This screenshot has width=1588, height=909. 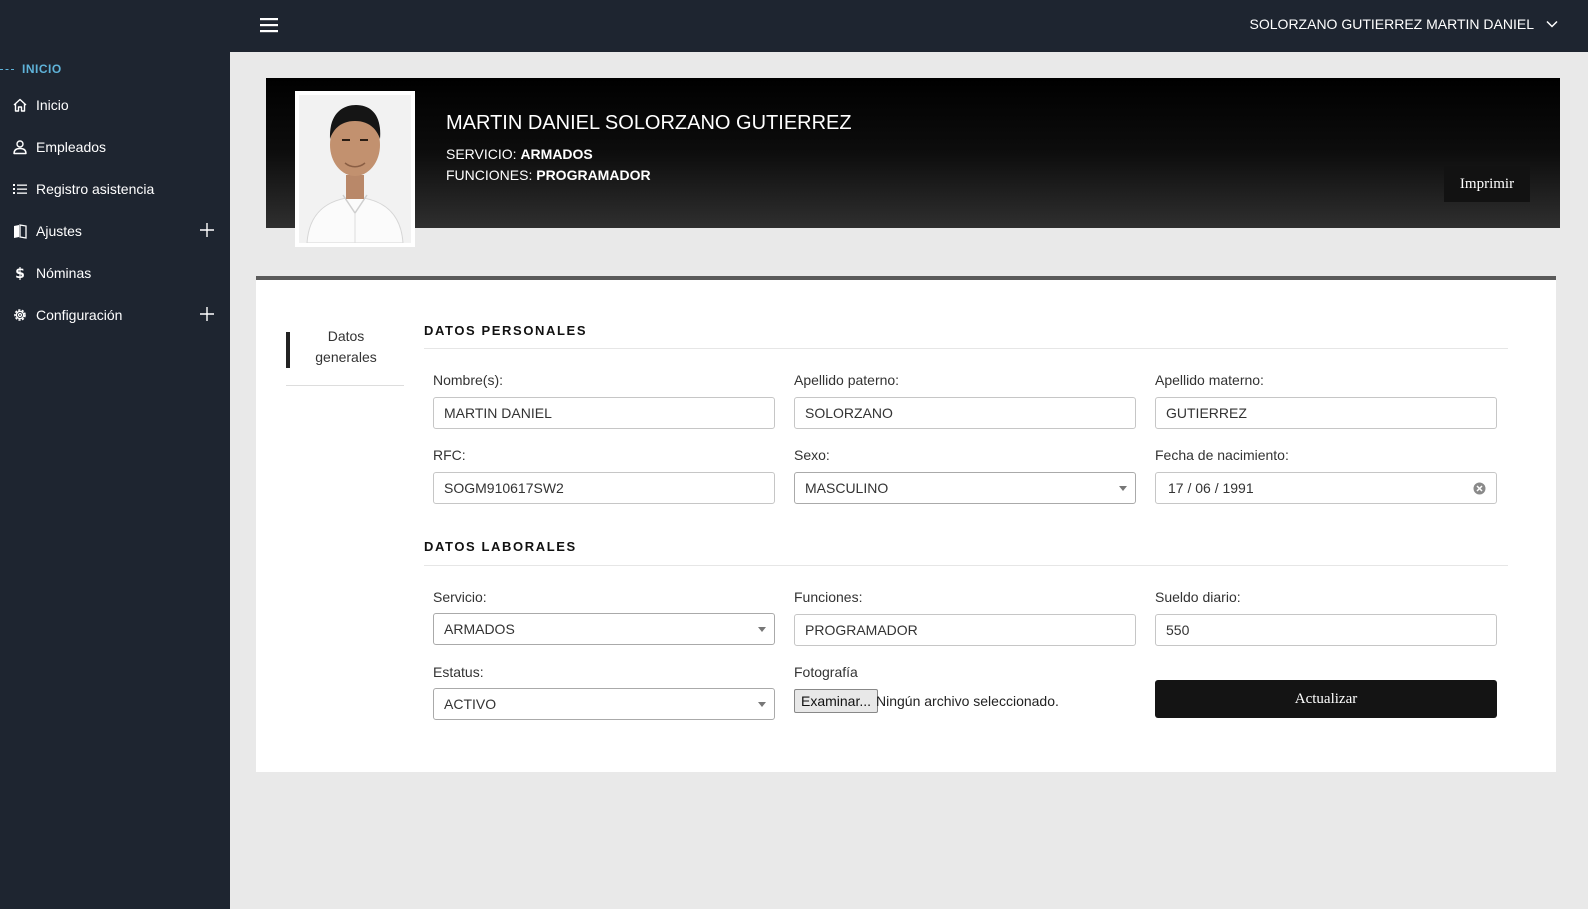 What do you see at coordinates (1326, 699) in the screenshot?
I see `update-button: Actualizar` at bounding box center [1326, 699].